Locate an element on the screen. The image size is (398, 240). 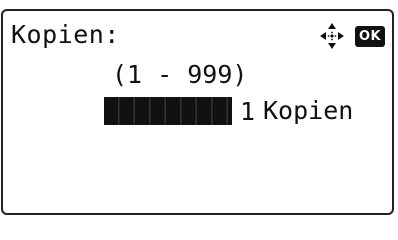
quantity-input-row: 1 Kopien is located at coordinates (228, 111).